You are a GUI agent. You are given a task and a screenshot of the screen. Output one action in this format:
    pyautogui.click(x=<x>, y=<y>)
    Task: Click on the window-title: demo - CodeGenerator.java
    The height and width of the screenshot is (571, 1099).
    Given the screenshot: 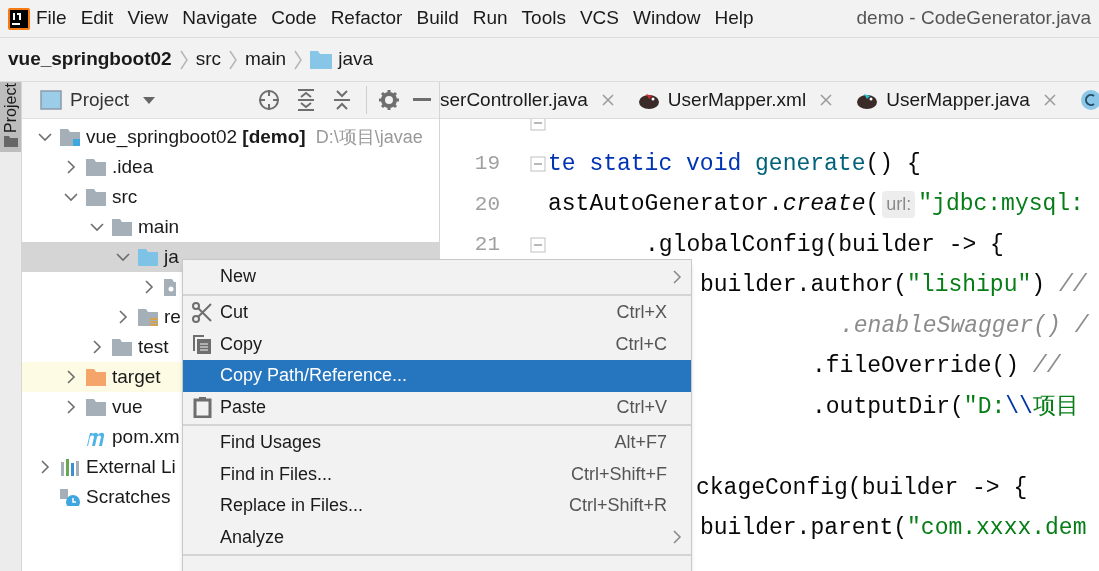 What is the action you would take?
    pyautogui.click(x=973, y=18)
    